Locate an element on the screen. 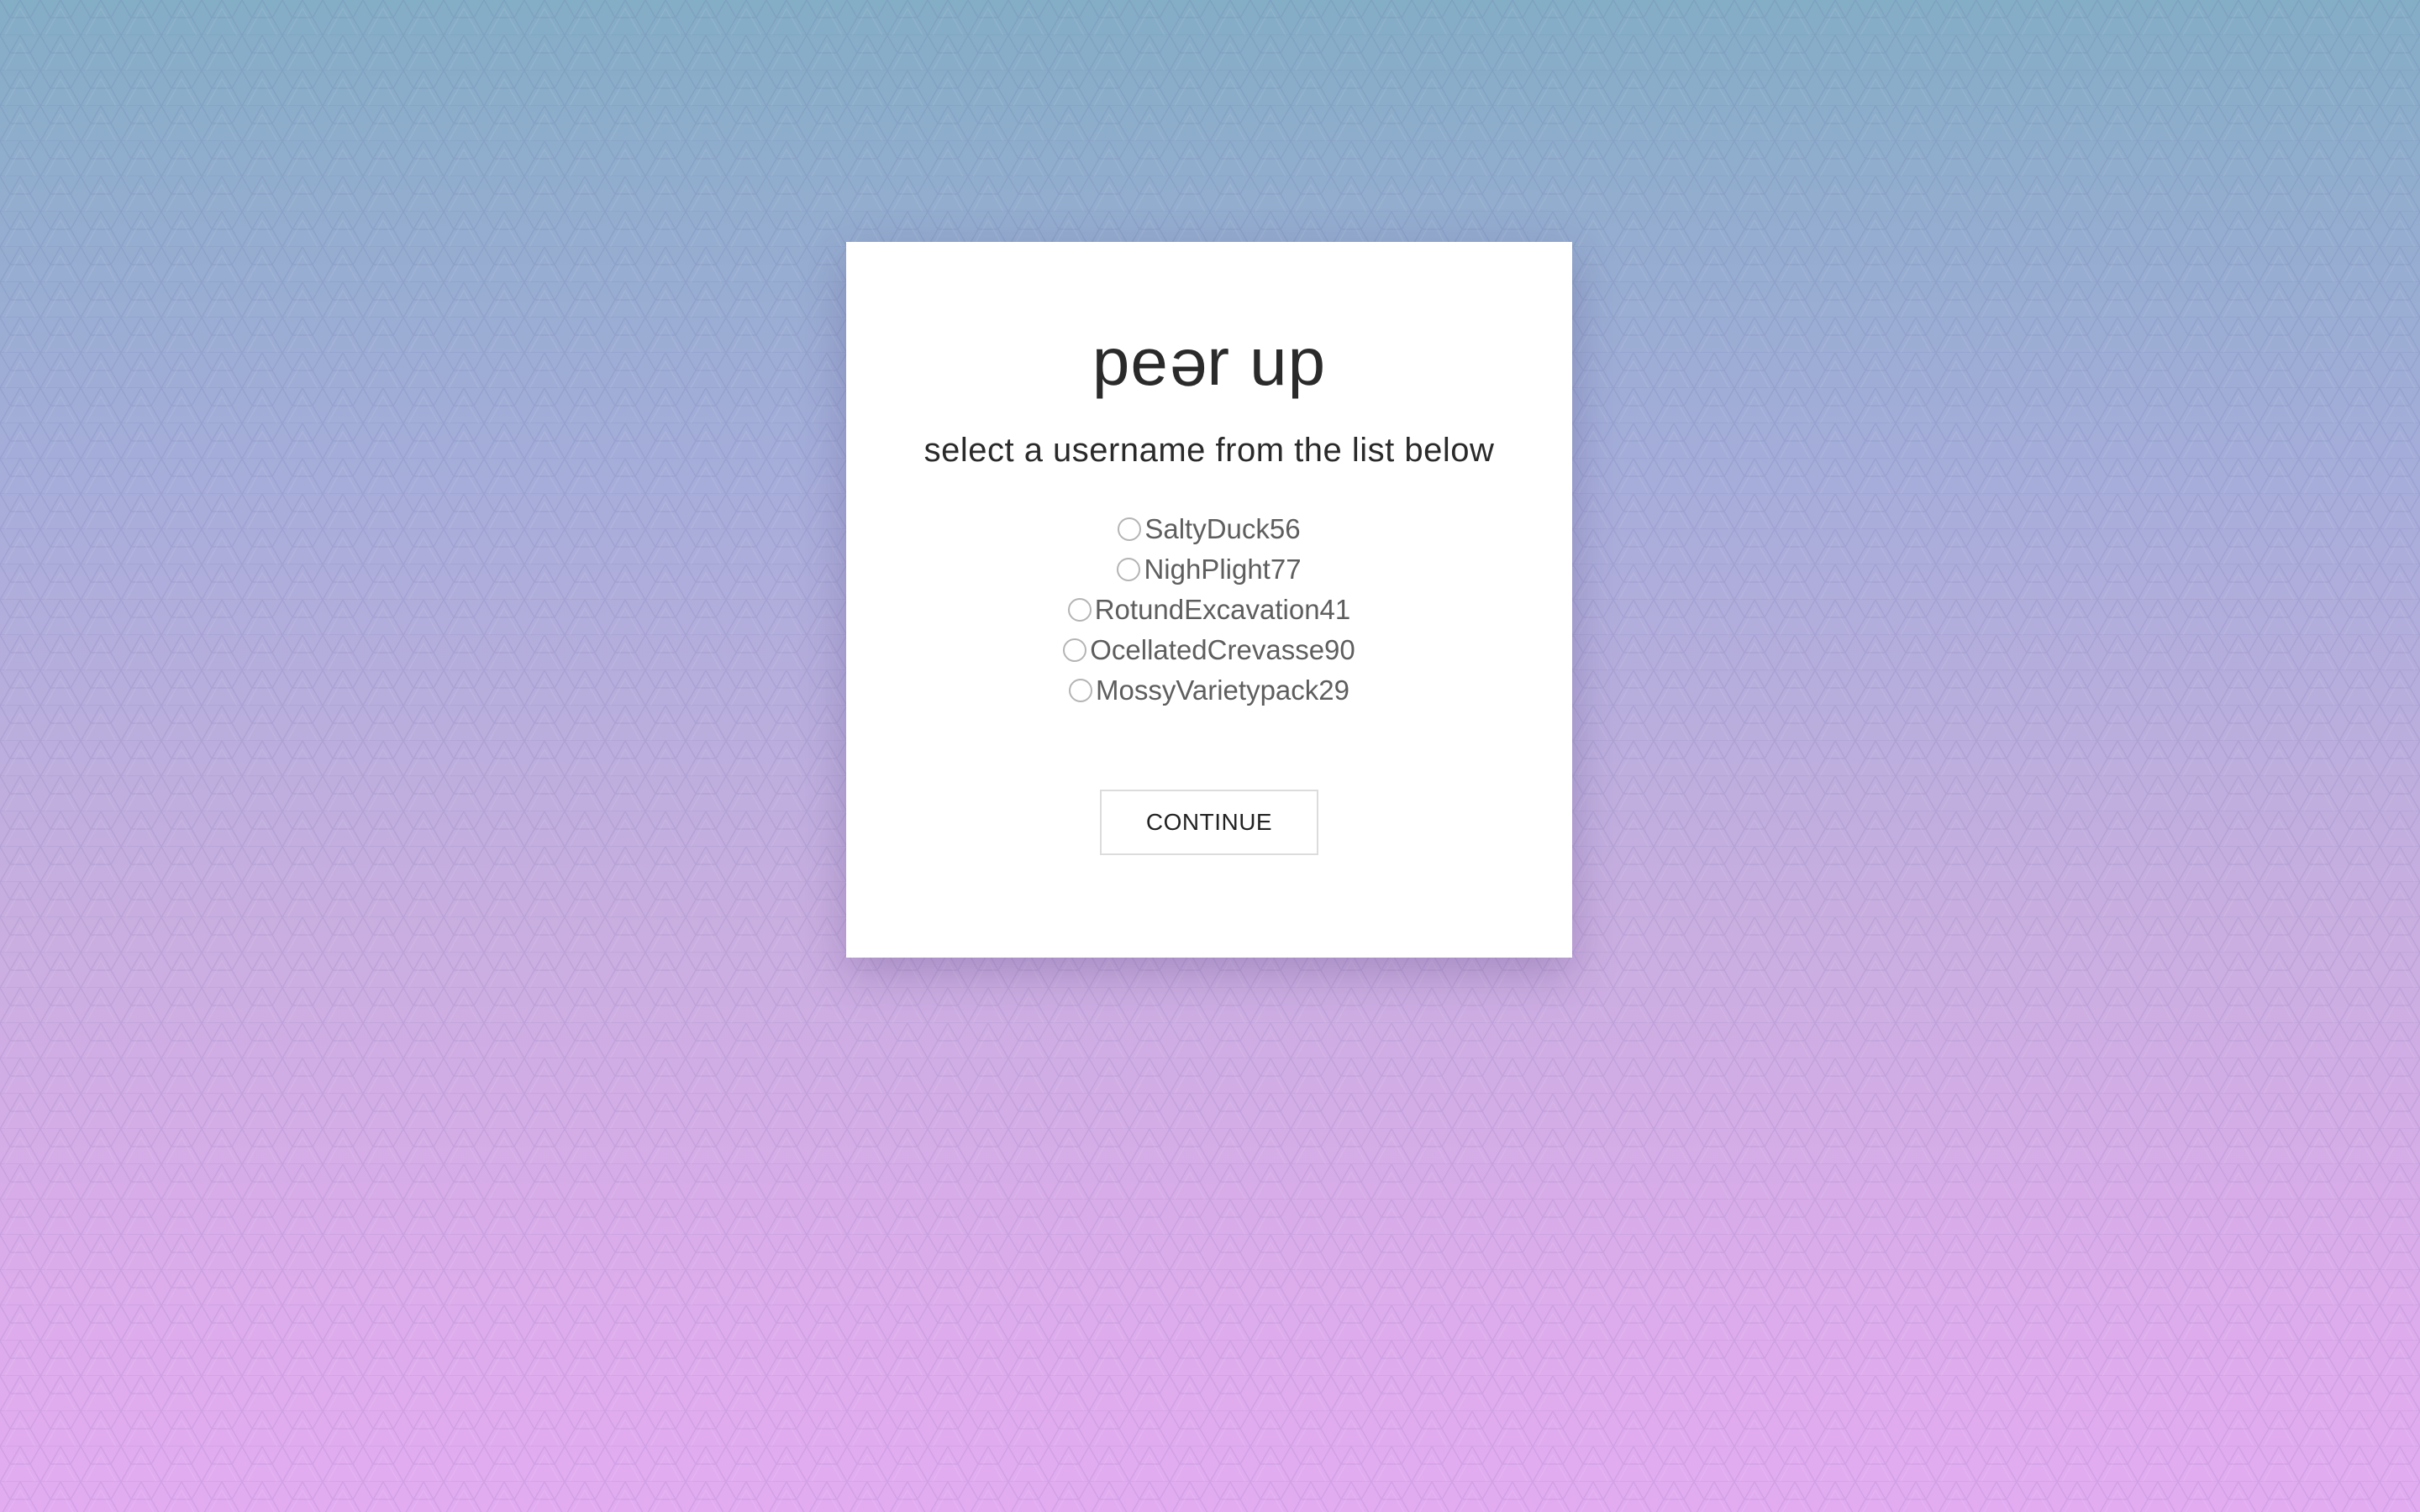 The height and width of the screenshot is (1512, 2420). username-option-rotundexcavation41: RotundExcavation41 is located at coordinates (1209, 610).